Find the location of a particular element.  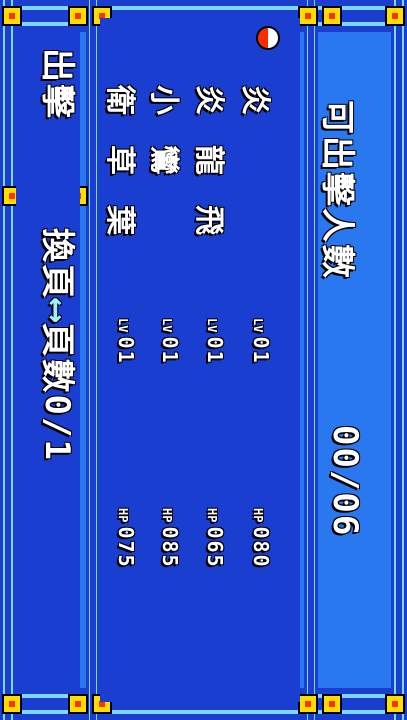

party-member-hp: HP065 is located at coordinates (215, 538).